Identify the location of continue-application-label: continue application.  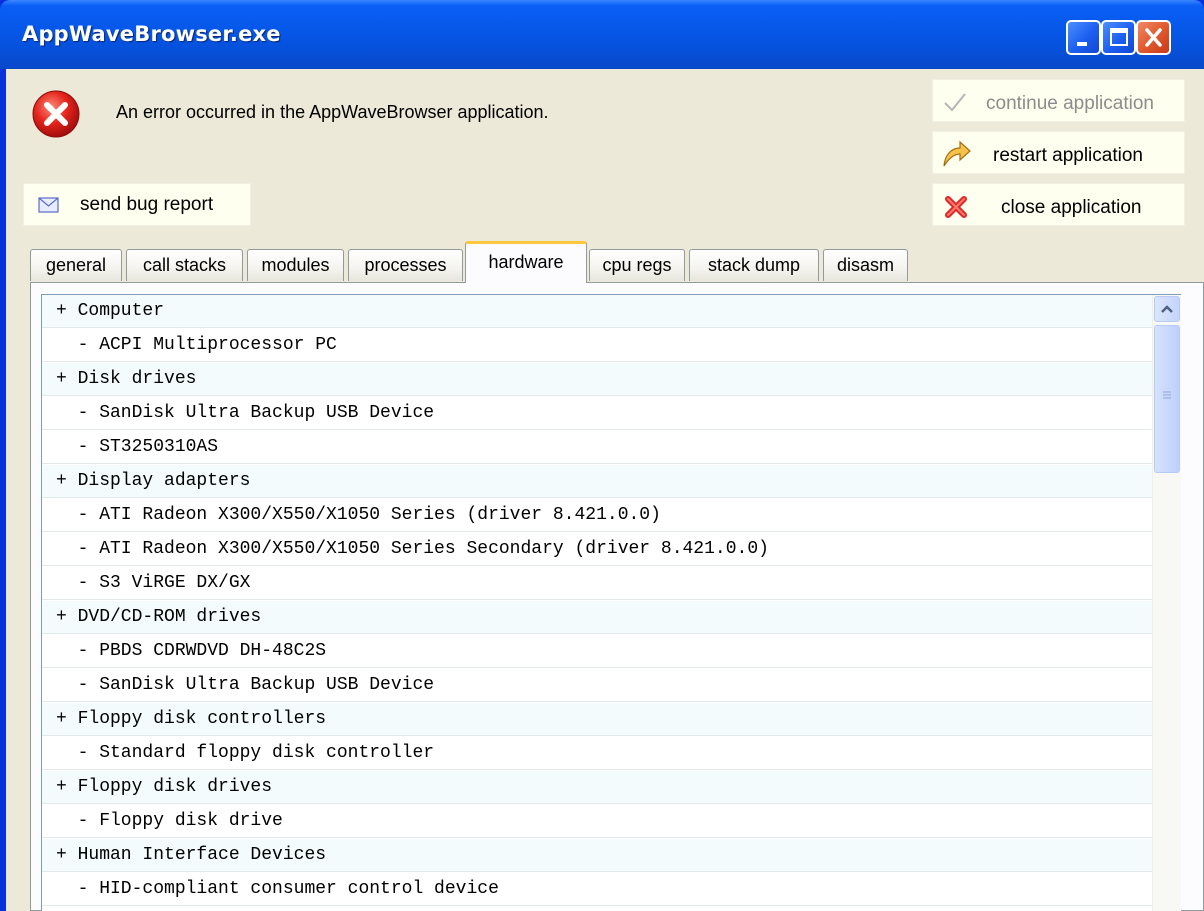
(1070, 103).